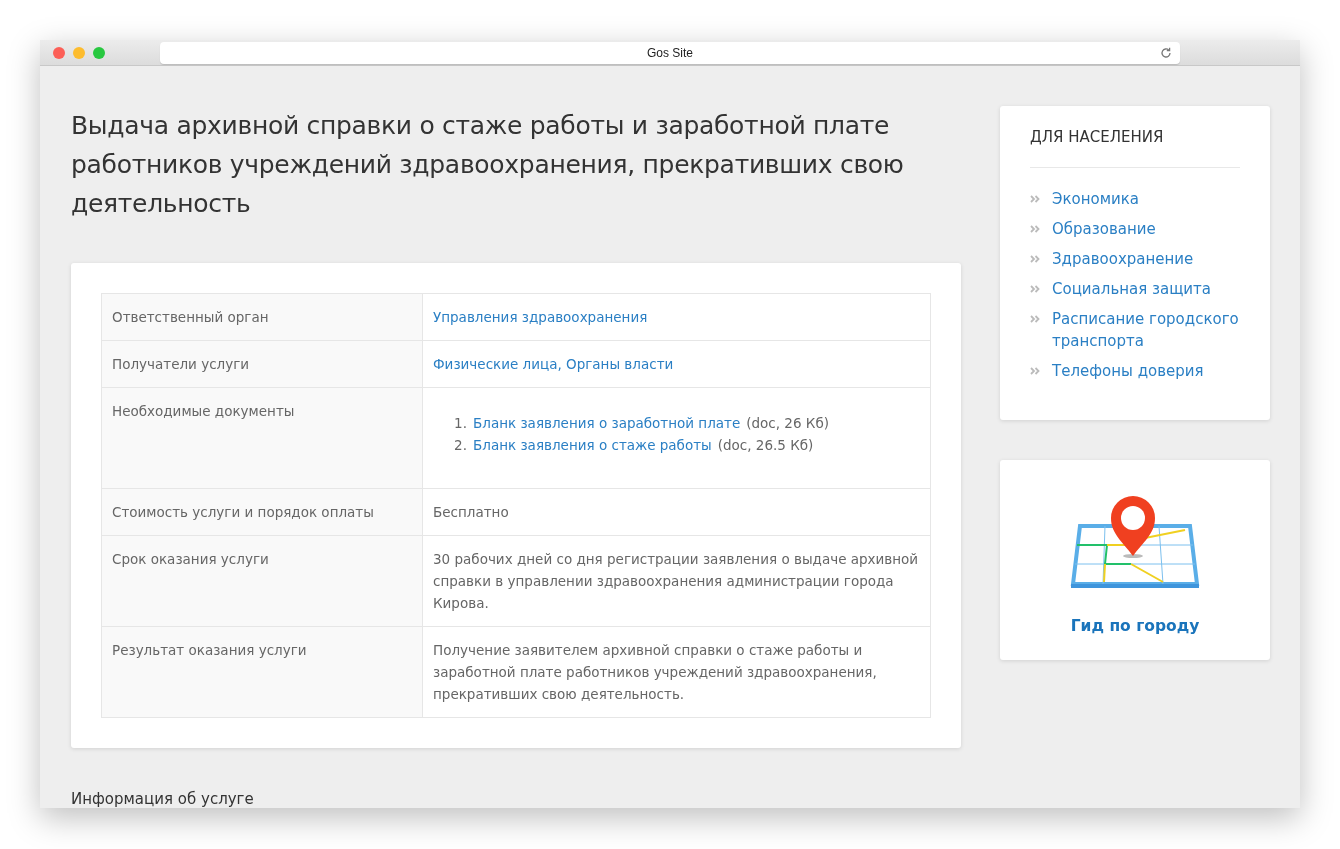  What do you see at coordinates (592, 445) in the screenshot?
I see `document-link: Бланк заявления о стаже работы` at bounding box center [592, 445].